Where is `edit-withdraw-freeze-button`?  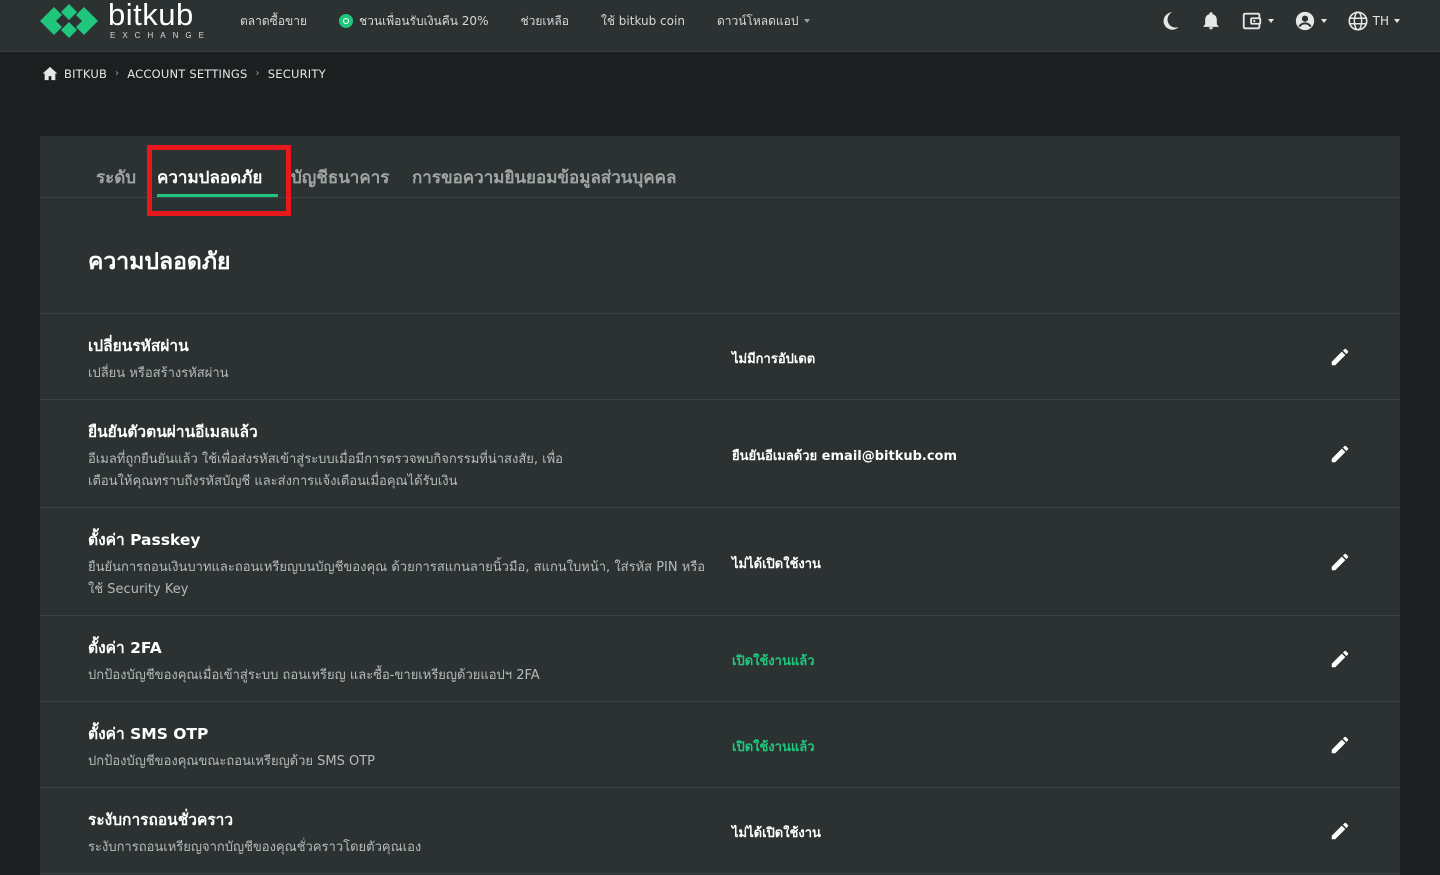 edit-withdraw-freeze-button is located at coordinates (1340, 831).